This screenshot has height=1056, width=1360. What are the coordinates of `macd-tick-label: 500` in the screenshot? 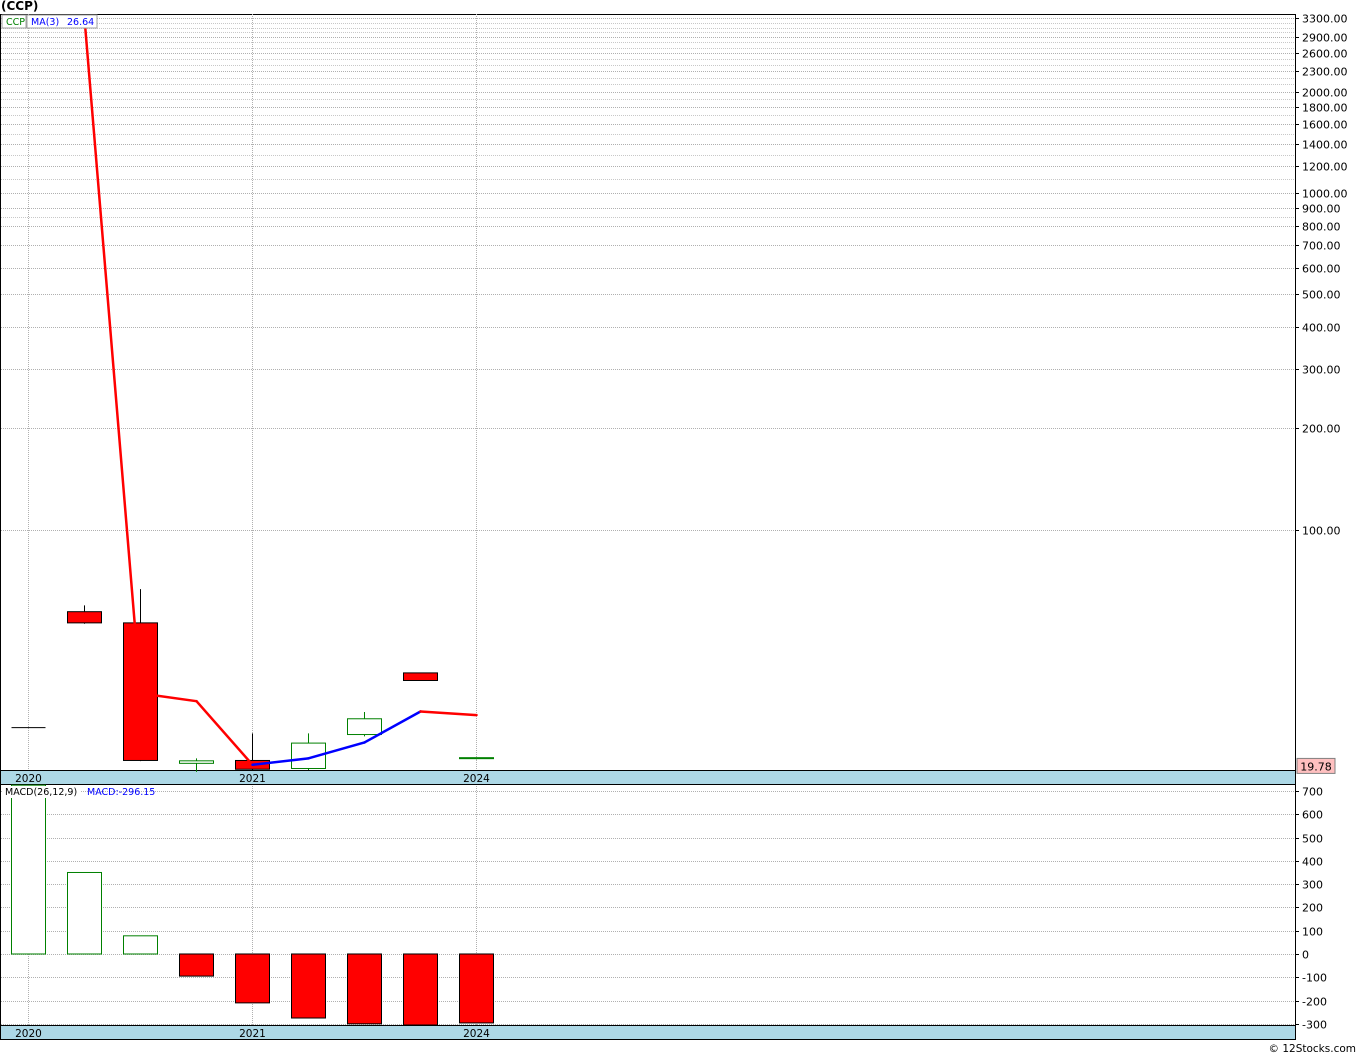 It's located at (1312, 839).